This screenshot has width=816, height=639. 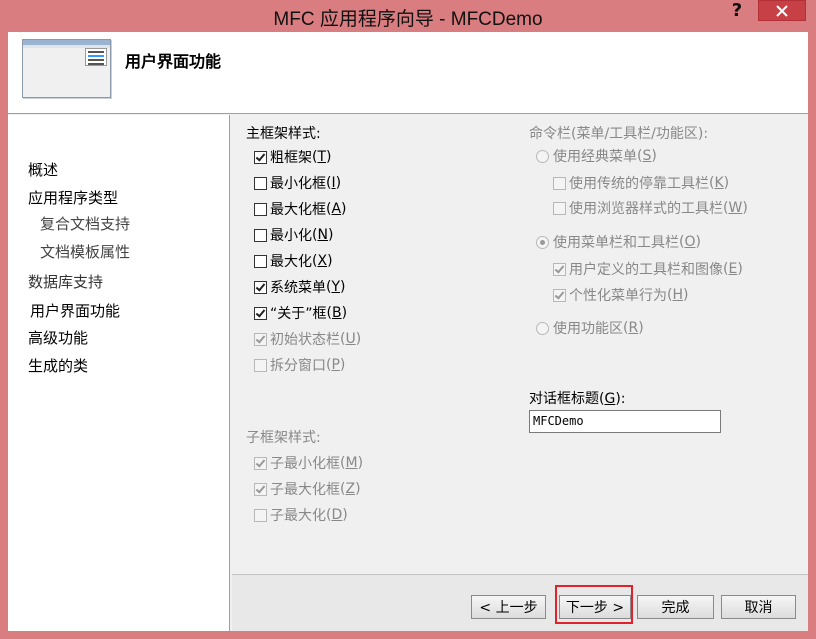 What do you see at coordinates (173, 61) in the screenshot?
I see `page-title: 用户界面功能` at bounding box center [173, 61].